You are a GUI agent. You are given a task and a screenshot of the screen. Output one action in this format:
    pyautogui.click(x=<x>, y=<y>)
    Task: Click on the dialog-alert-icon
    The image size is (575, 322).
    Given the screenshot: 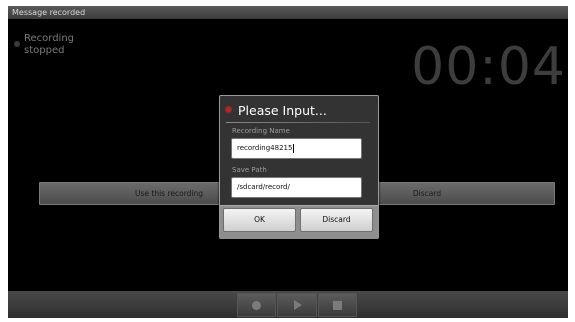 What is the action you would take?
    pyautogui.click(x=228, y=109)
    